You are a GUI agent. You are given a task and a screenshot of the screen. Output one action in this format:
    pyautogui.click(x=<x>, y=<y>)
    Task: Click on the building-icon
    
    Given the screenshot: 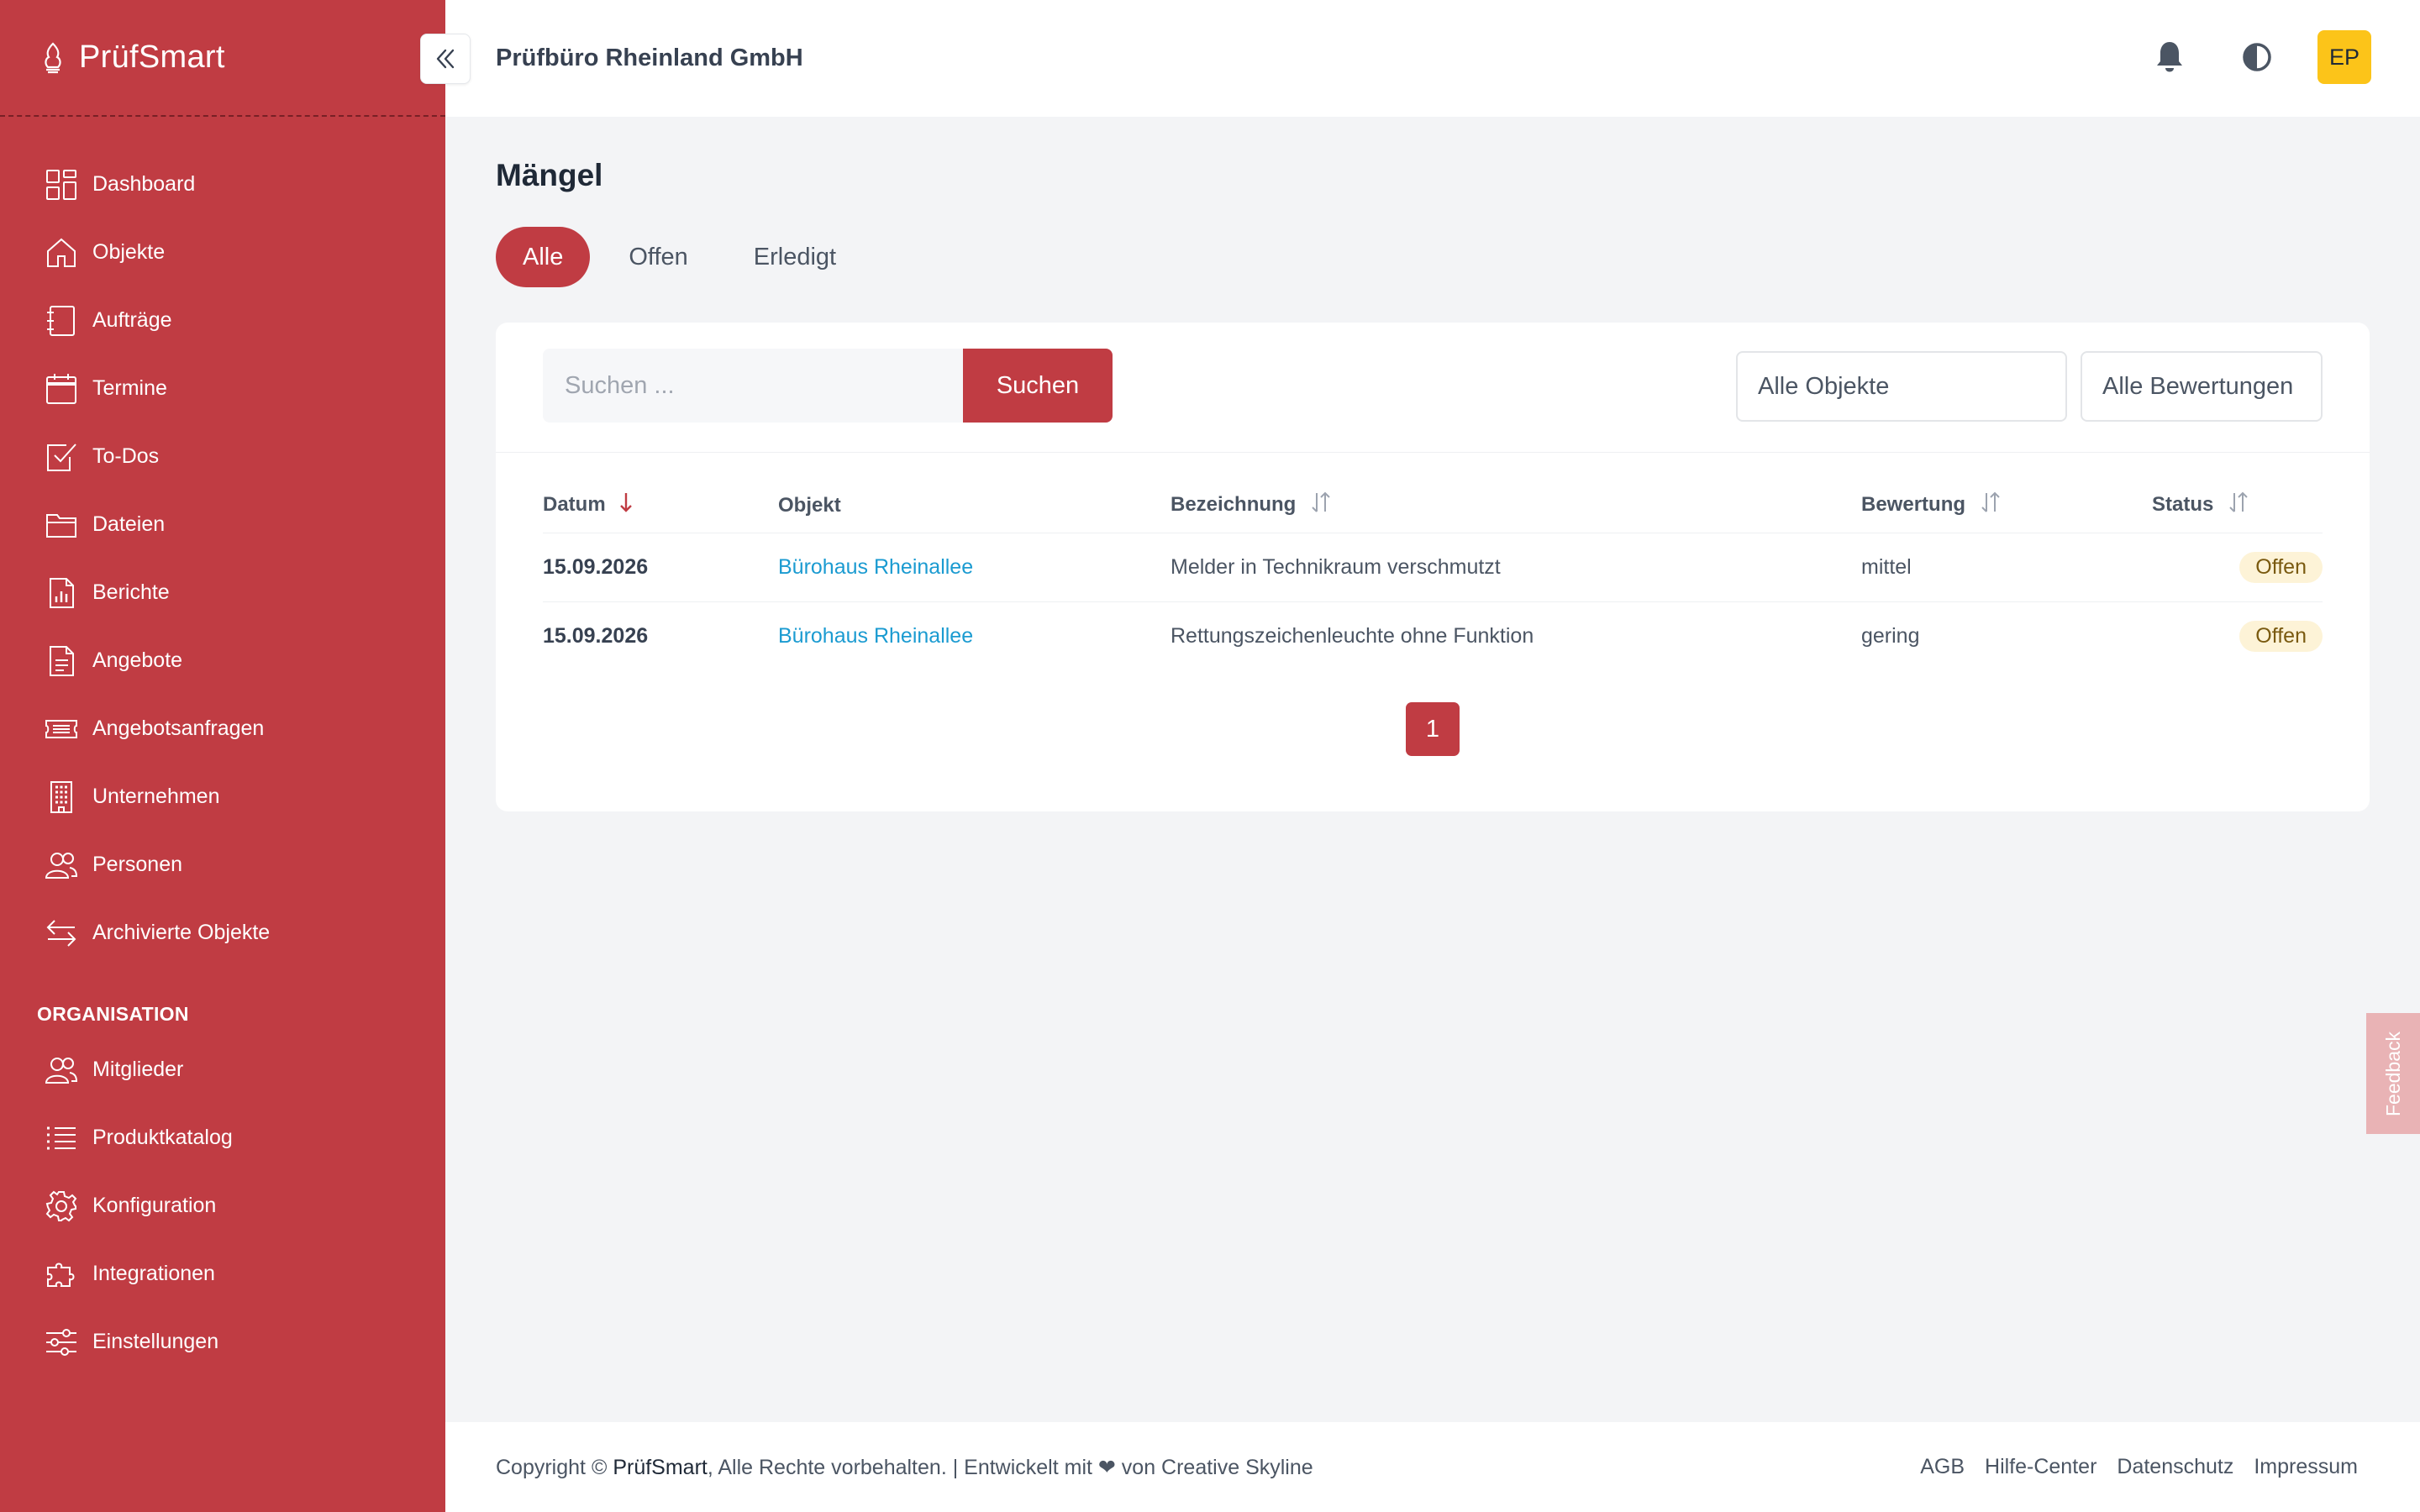 What is the action you would take?
    pyautogui.click(x=62, y=797)
    